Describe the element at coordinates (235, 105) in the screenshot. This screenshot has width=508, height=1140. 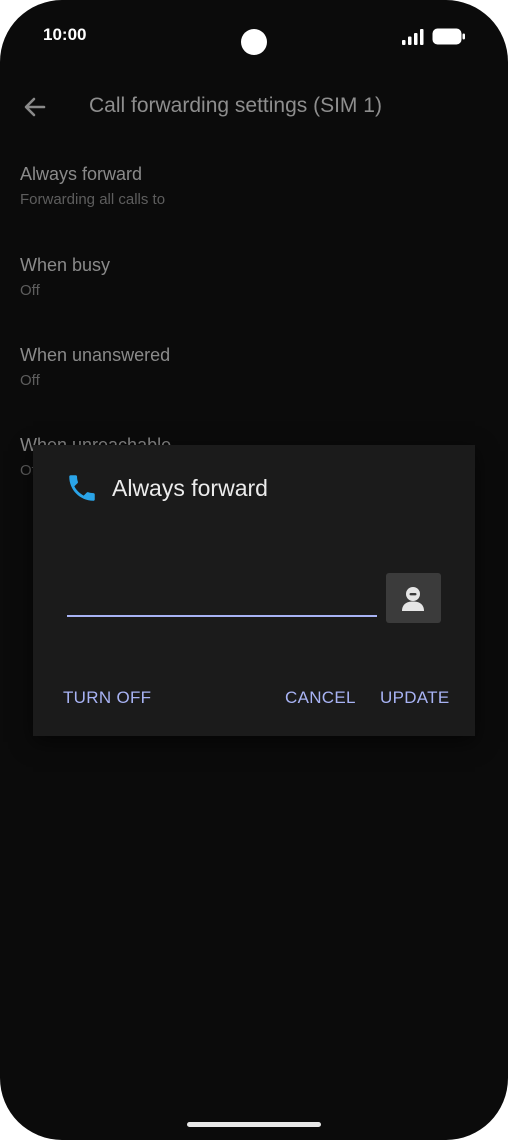
I see `page-title: Call forwarding settings (SIM 1)` at that location.